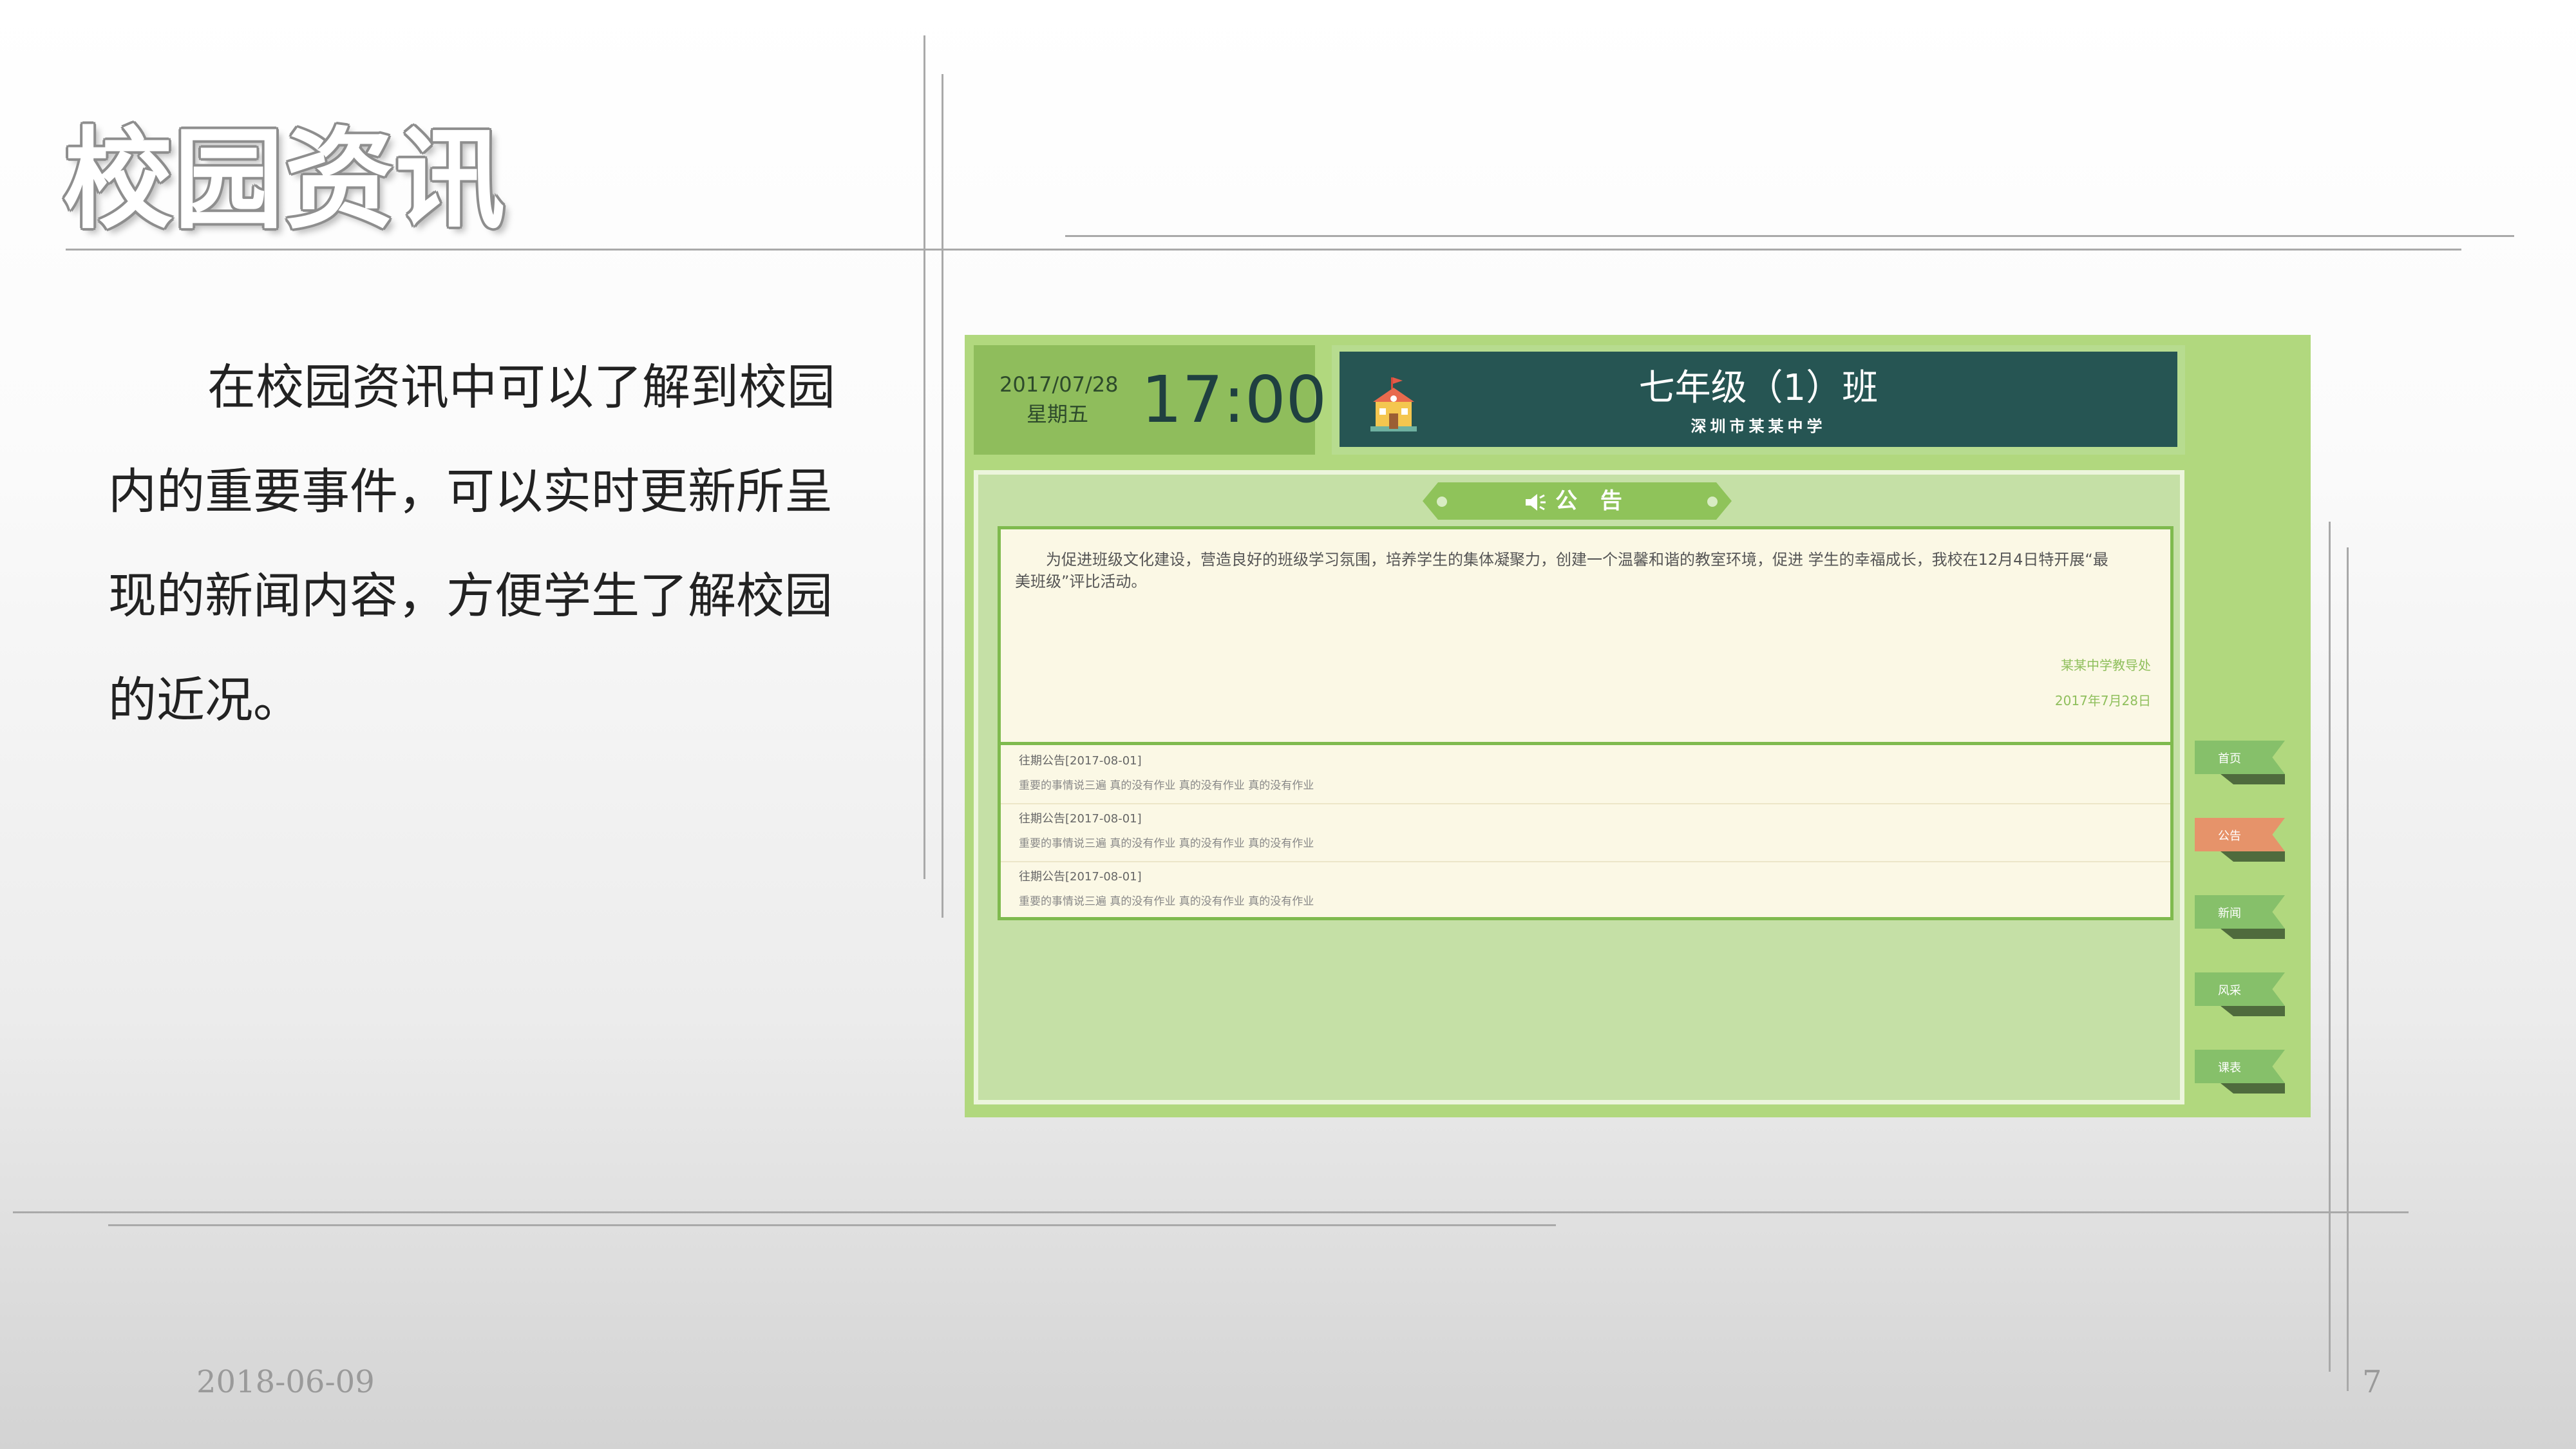 This screenshot has width=2576, height=1449. Describe the element at coordinates (2229, 991) in the screenshot. I see `side-nav-label: 风采` at that location.